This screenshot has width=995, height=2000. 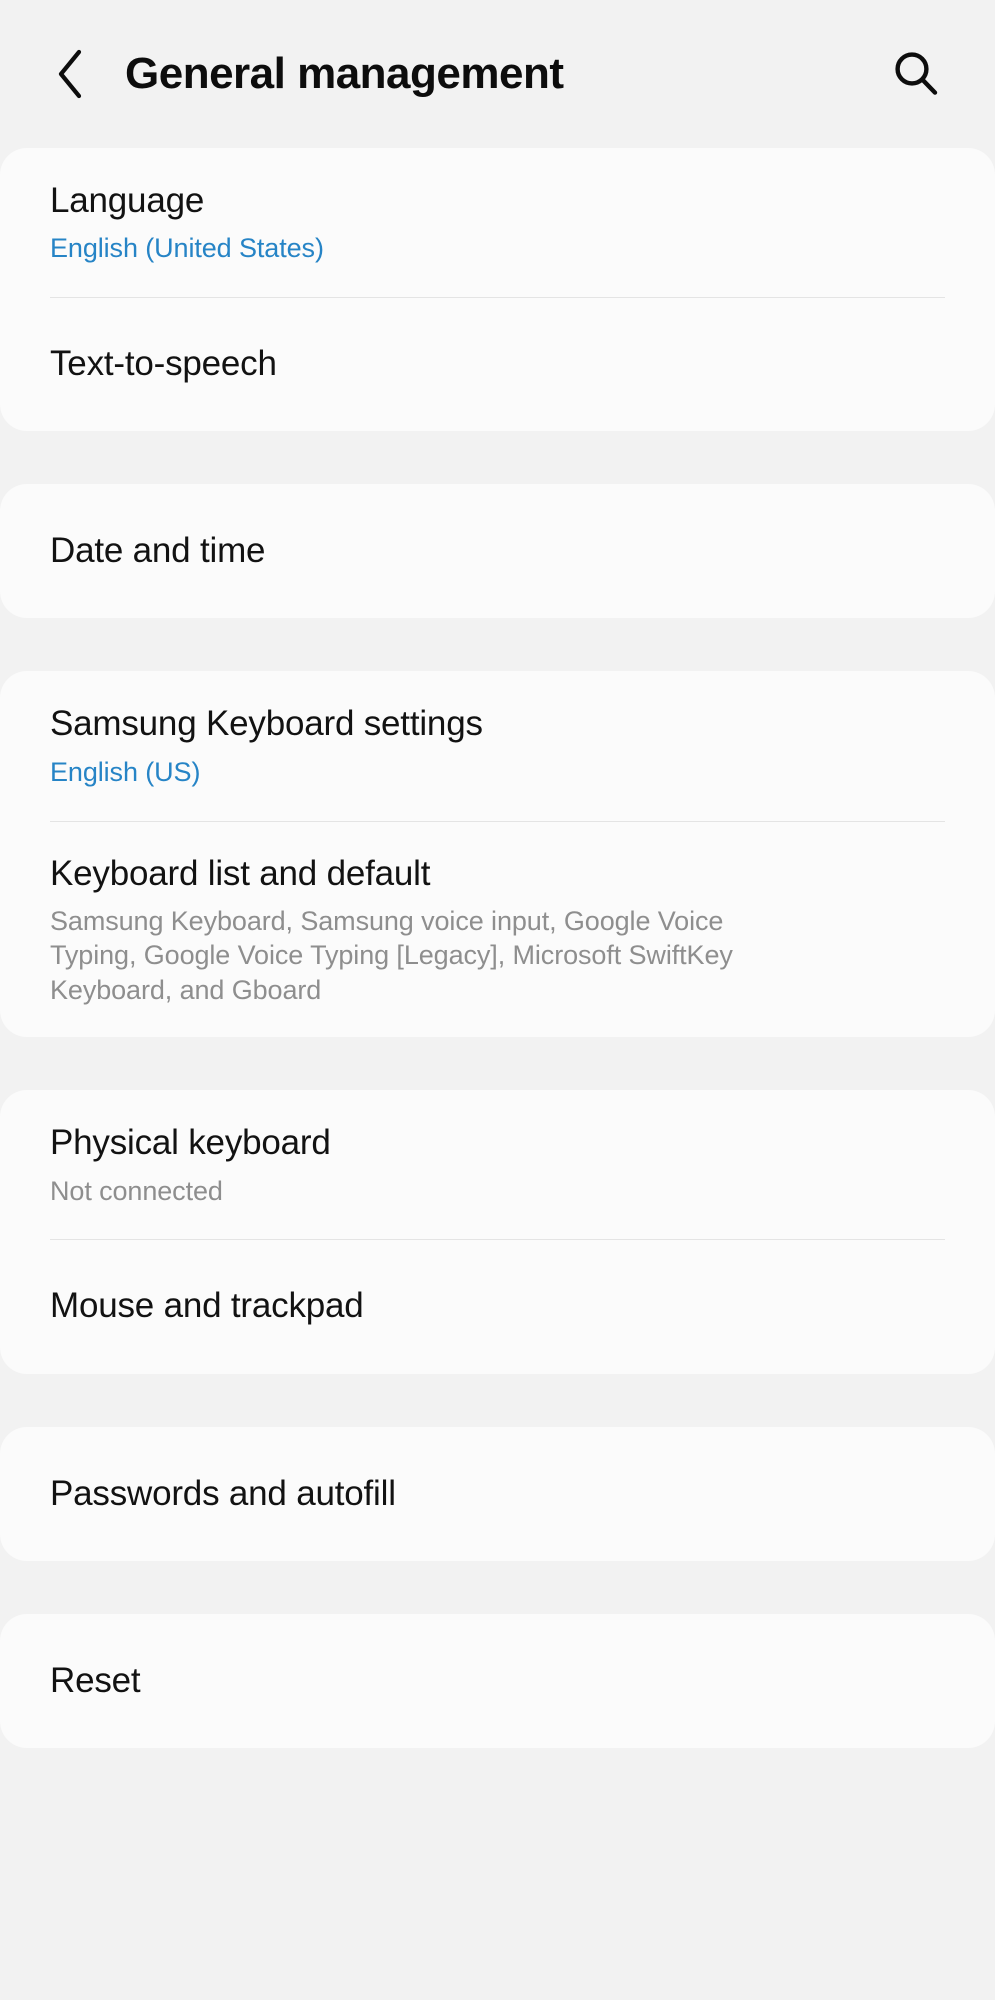 What do you see at coordinates (163, 364) in the screenshot?
I see `list-item-title: Text-to-speech` at bounding box center [163, 364].